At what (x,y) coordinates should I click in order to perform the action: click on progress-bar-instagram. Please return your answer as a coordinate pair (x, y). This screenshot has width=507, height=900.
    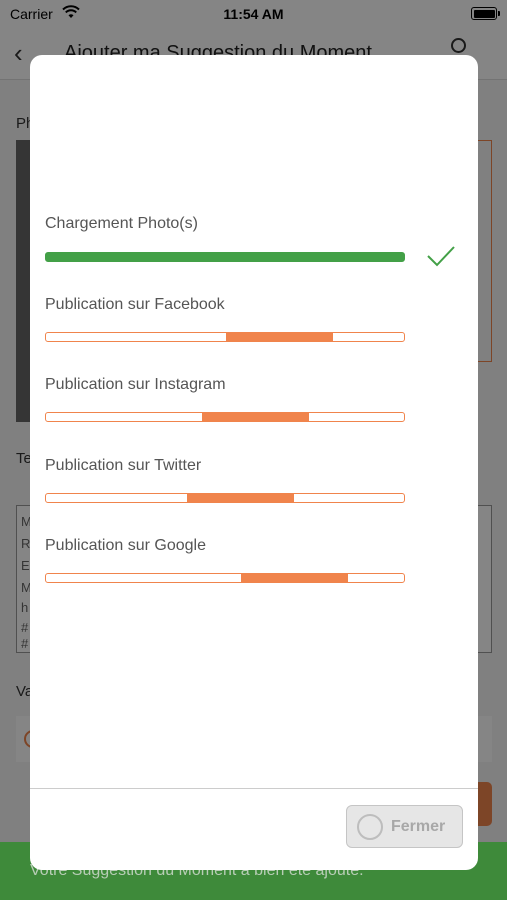
    Looking at the image, I should click on (225, 417).